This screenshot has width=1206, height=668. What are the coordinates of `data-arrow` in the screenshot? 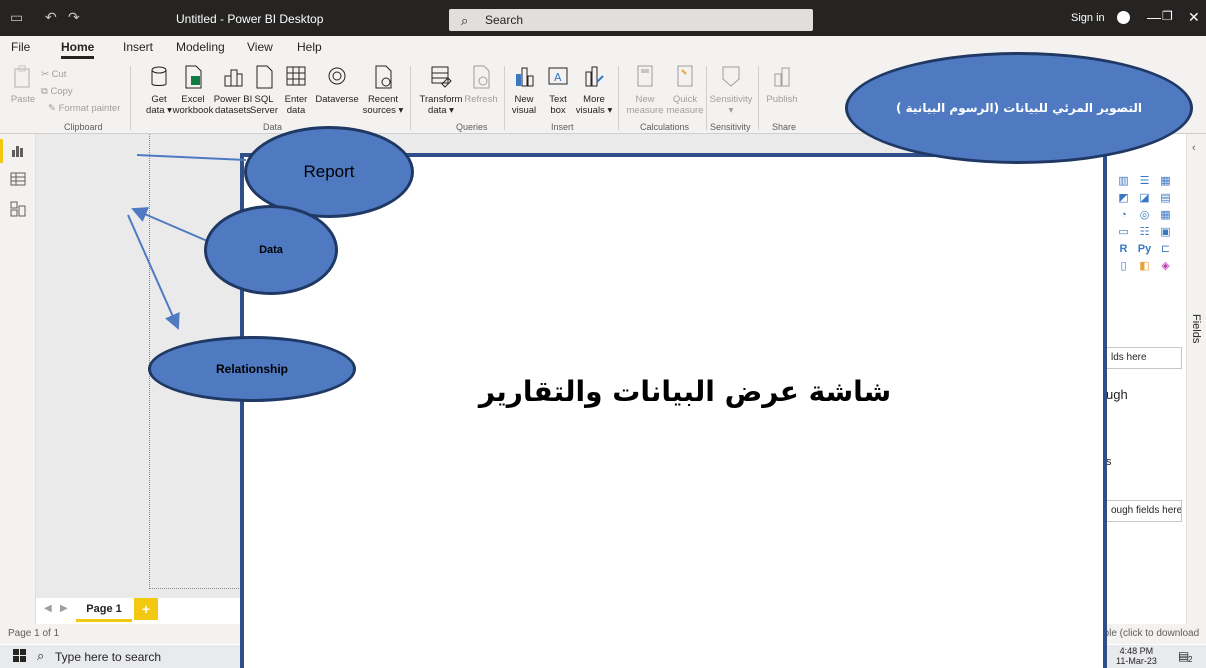 It's located at (172, 225).